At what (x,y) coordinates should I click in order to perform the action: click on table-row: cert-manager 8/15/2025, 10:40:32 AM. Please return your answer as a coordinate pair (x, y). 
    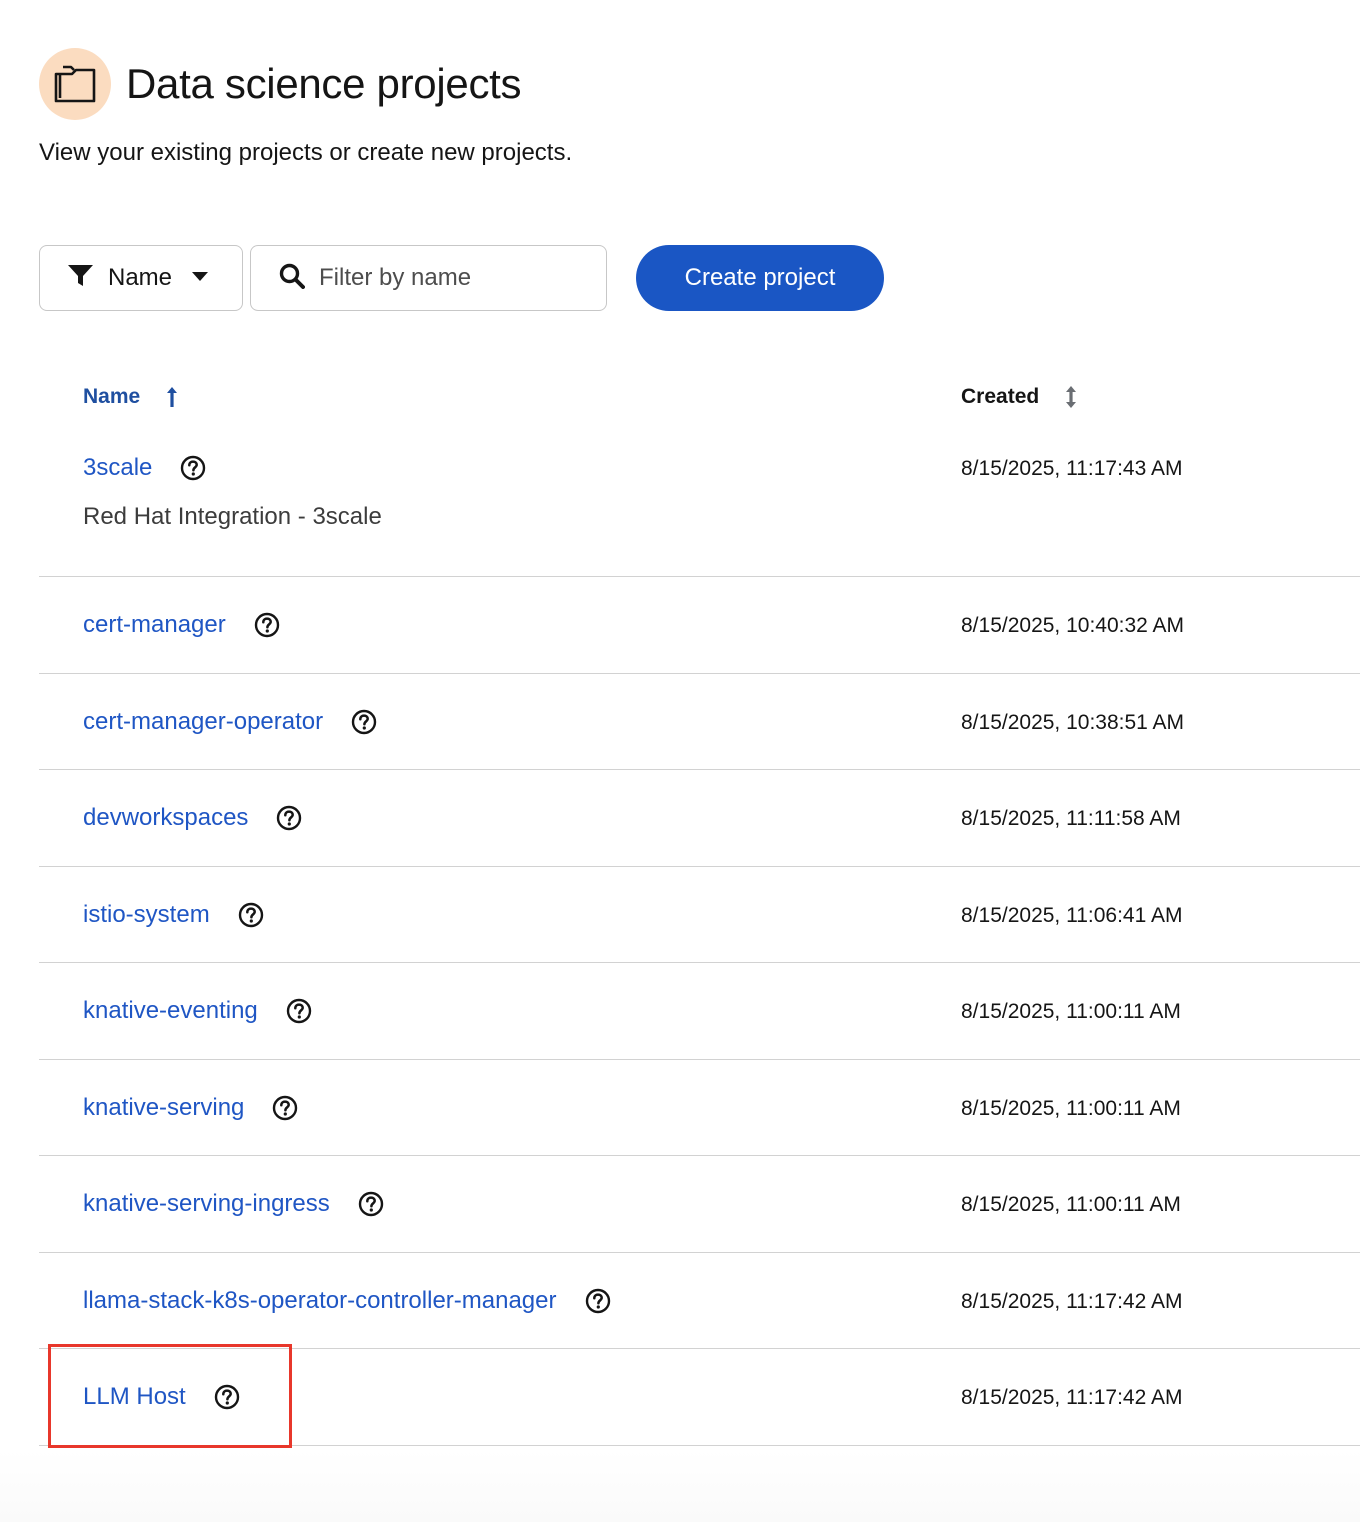
    Looking at the image, I should click on (699, 625).